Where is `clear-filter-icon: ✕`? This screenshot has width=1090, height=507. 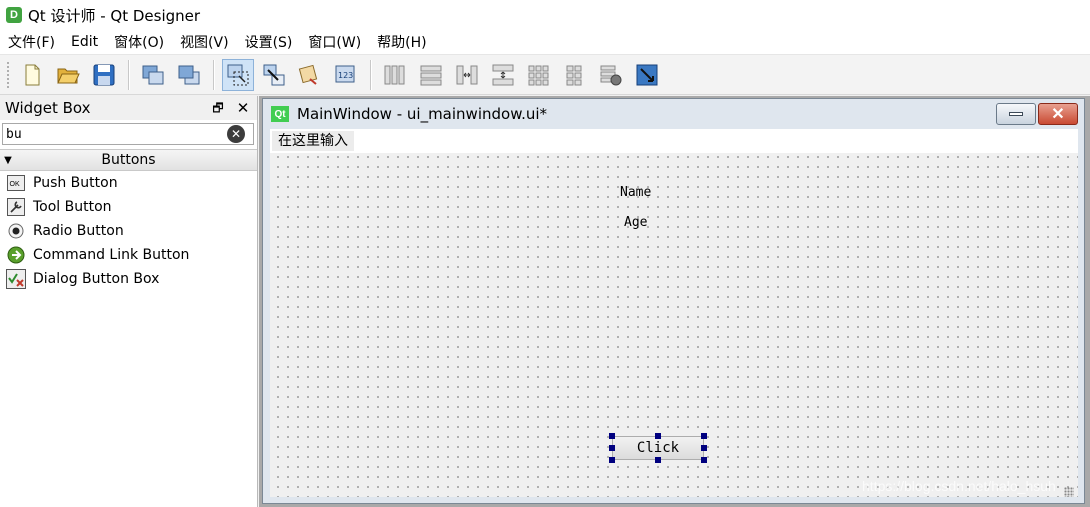
clear-filter-icon: ✕ is located at coordinates (236, 134).